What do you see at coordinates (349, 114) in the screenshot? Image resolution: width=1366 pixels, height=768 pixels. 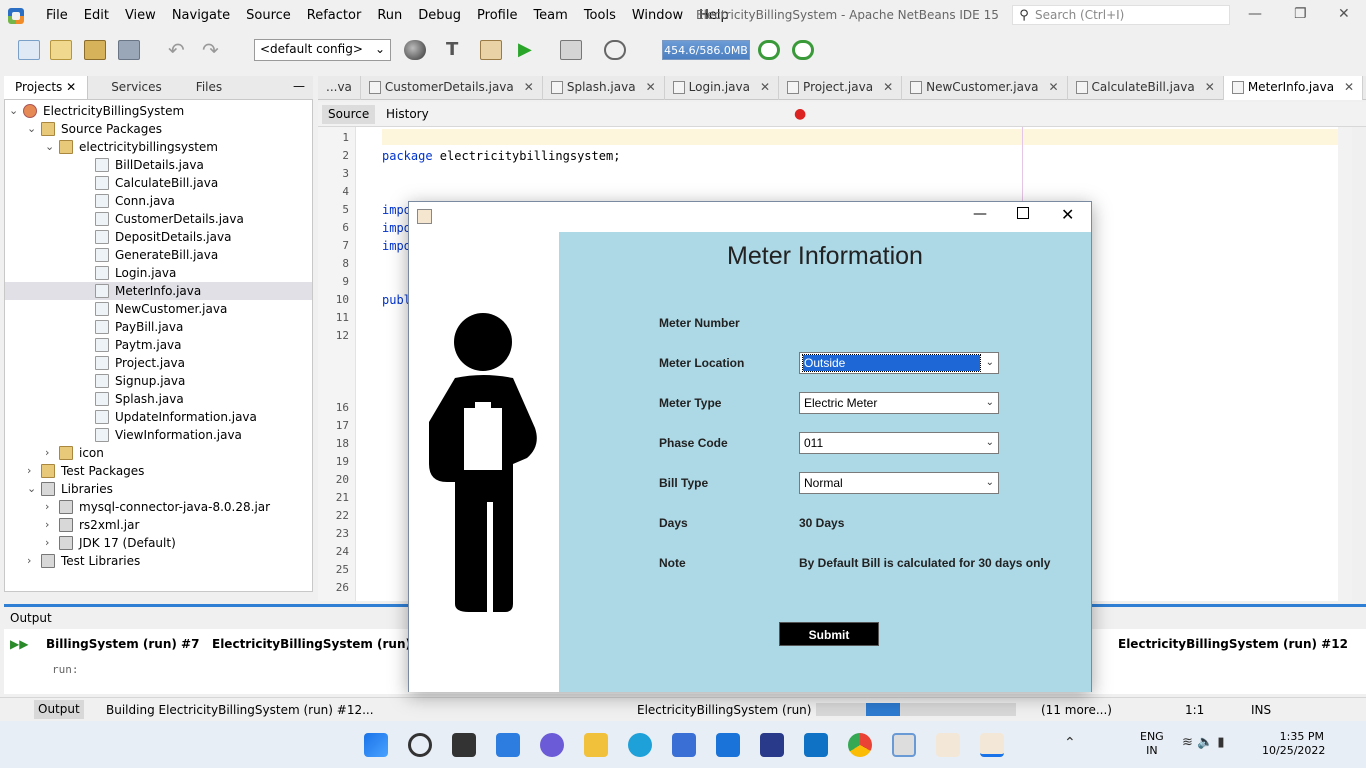 I see `tab-source: Source` at bounding box center [349, 114].